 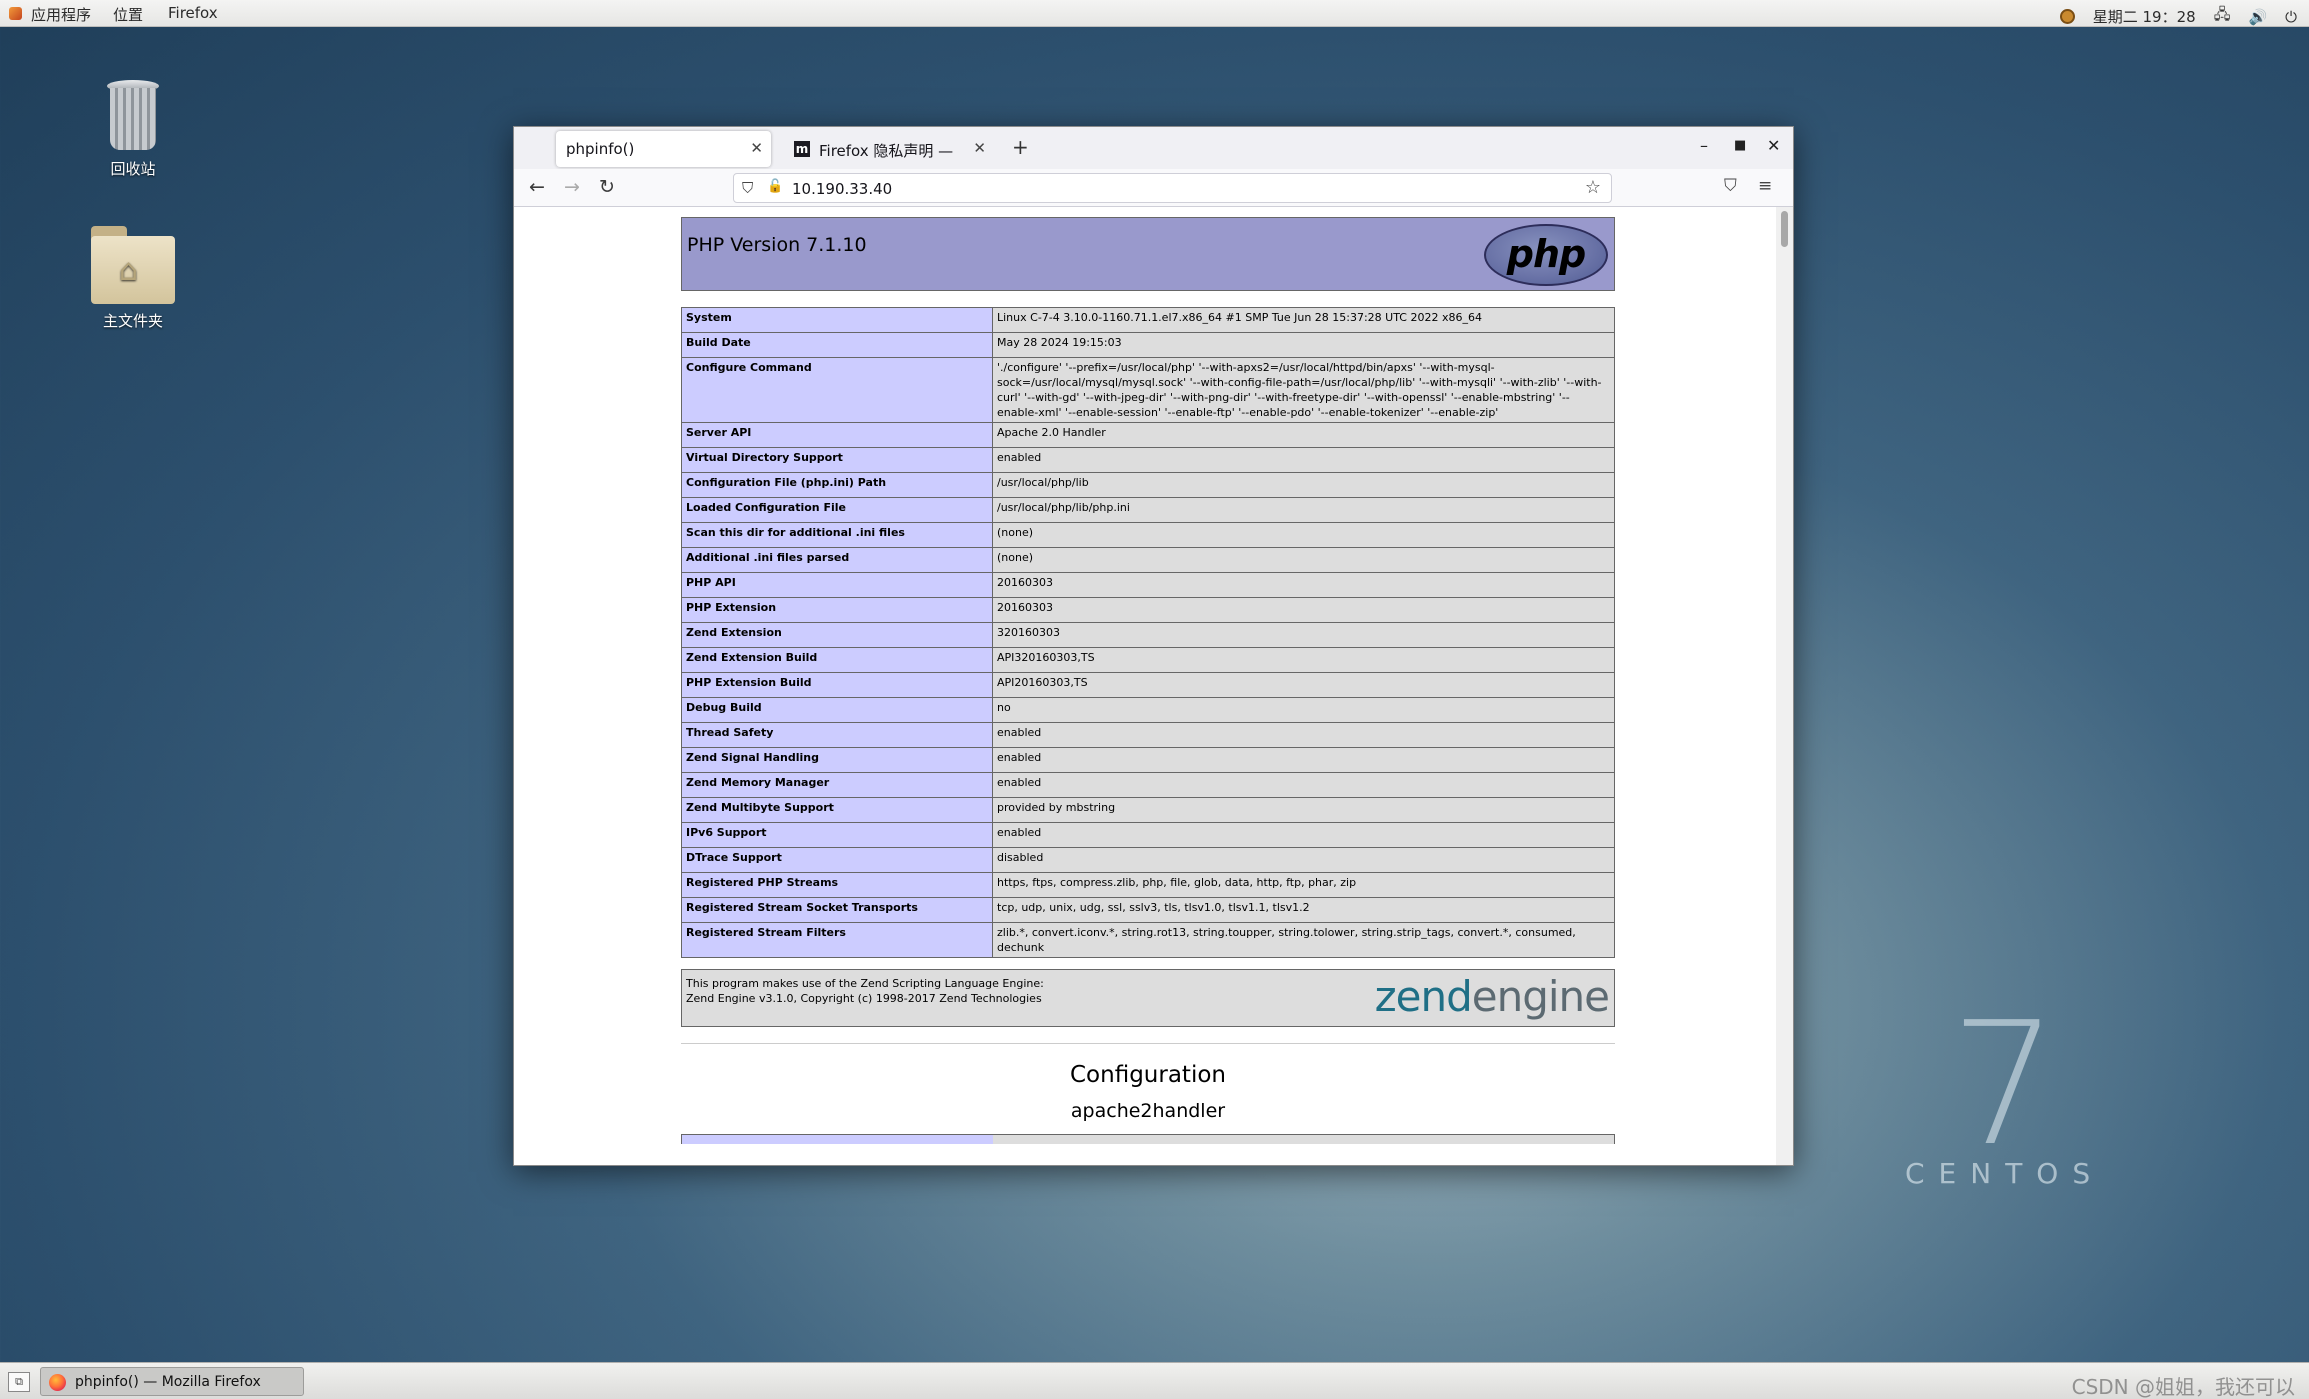 I want to click on table-row: IPv6 Support enabled, so click(x=1148, y=835).